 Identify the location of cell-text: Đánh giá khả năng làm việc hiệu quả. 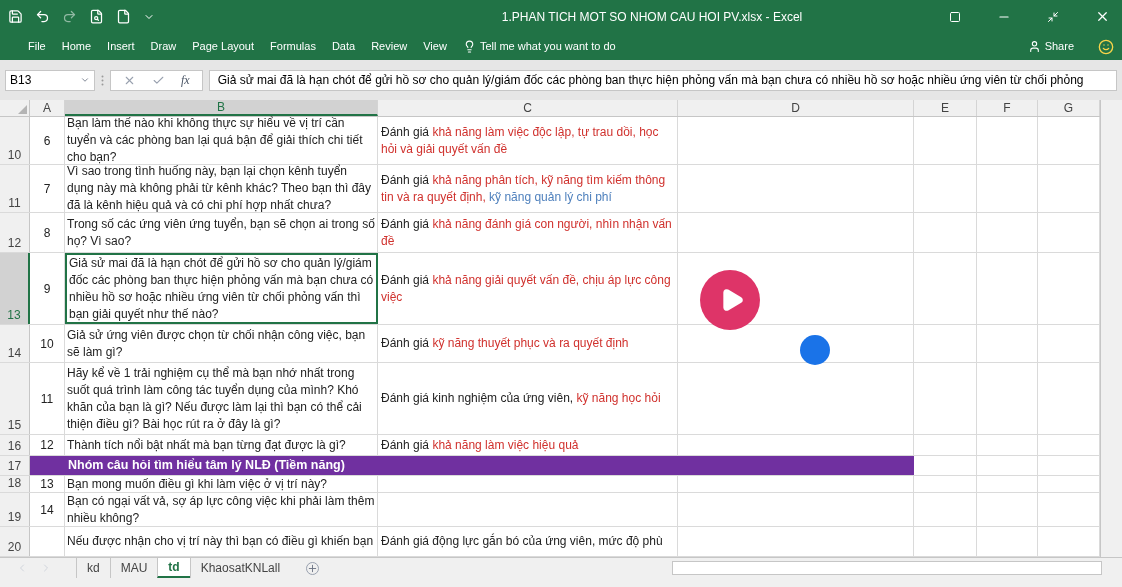
(480, 445).